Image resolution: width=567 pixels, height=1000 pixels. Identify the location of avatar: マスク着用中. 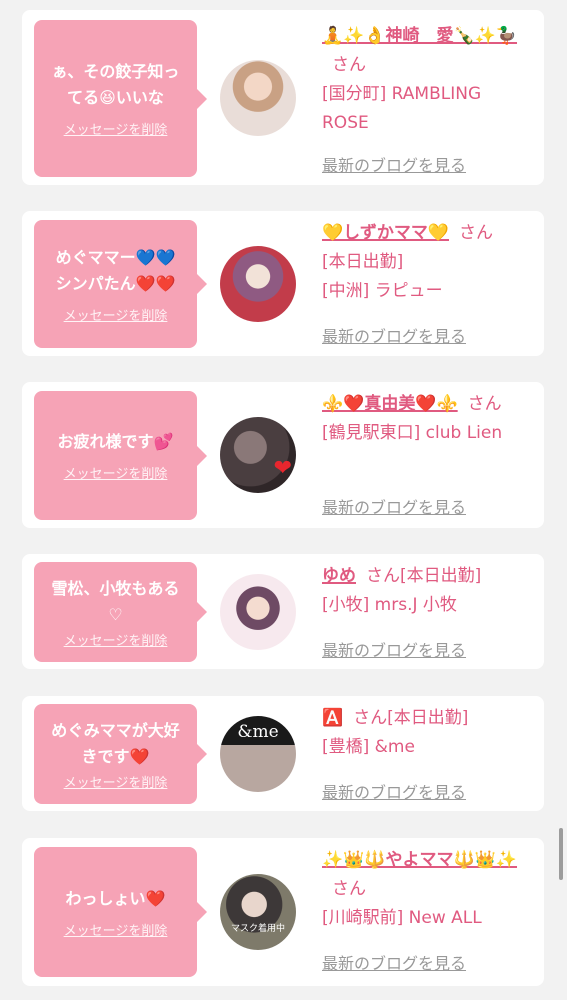
(258, 912).